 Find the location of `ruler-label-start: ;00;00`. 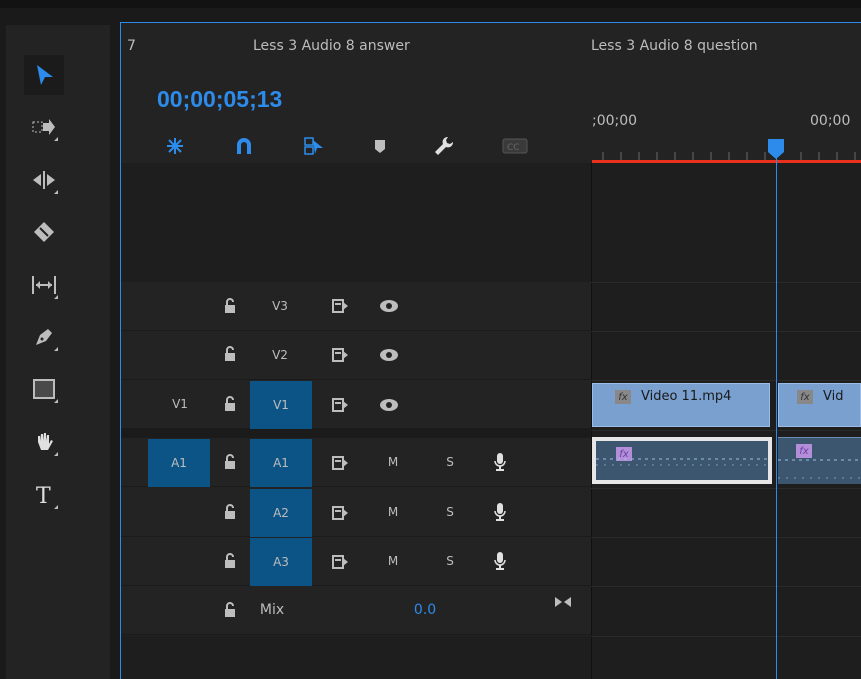

ruler-label-start: ;00;00 is located at coordinates (615, 121).